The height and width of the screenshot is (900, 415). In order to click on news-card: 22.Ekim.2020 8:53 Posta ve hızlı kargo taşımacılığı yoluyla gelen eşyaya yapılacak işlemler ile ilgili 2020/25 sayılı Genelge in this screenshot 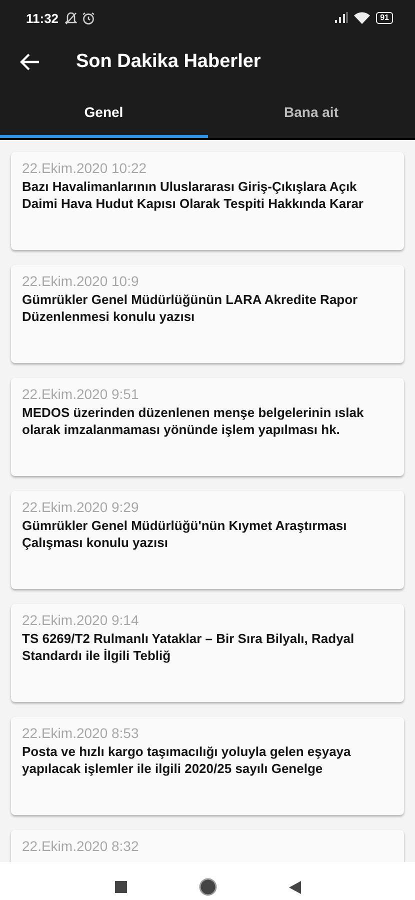, I will do `click(207, 766)`.